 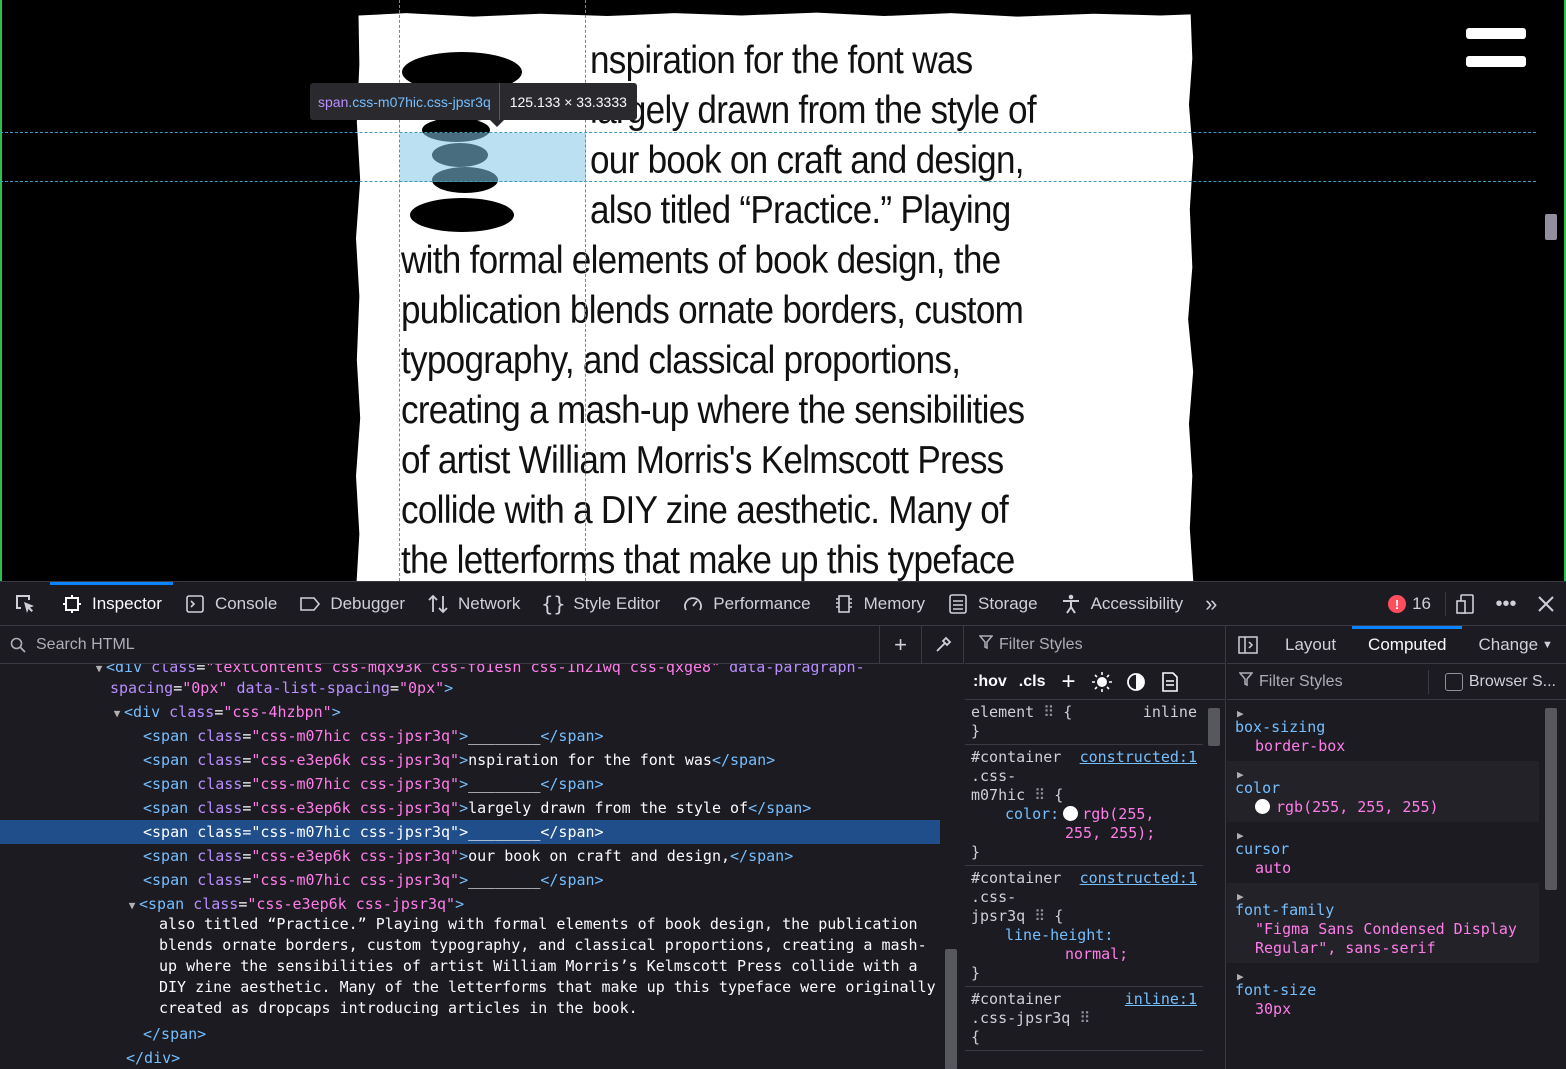 What do you see at coordinates (470, 688) in the screenshot?
I see `tree-node-textcontents-cont: spacing="0px" data-list-spacing="0px">` at bounding box center [470, 688].